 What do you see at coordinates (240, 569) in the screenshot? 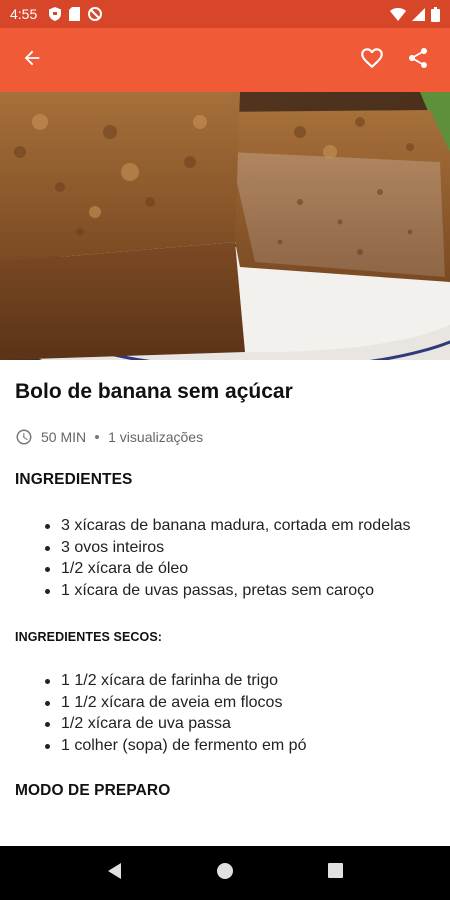
I see `list-item: 1/2 xícara de óleo` at bounding box center [240, 569].